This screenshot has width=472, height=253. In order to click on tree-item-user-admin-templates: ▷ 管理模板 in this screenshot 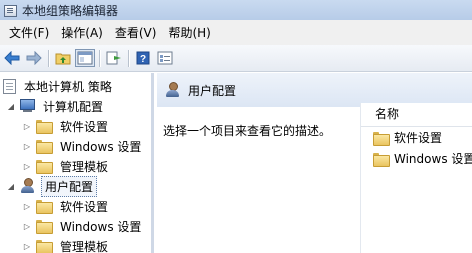, I will do `click(66, 244)`.